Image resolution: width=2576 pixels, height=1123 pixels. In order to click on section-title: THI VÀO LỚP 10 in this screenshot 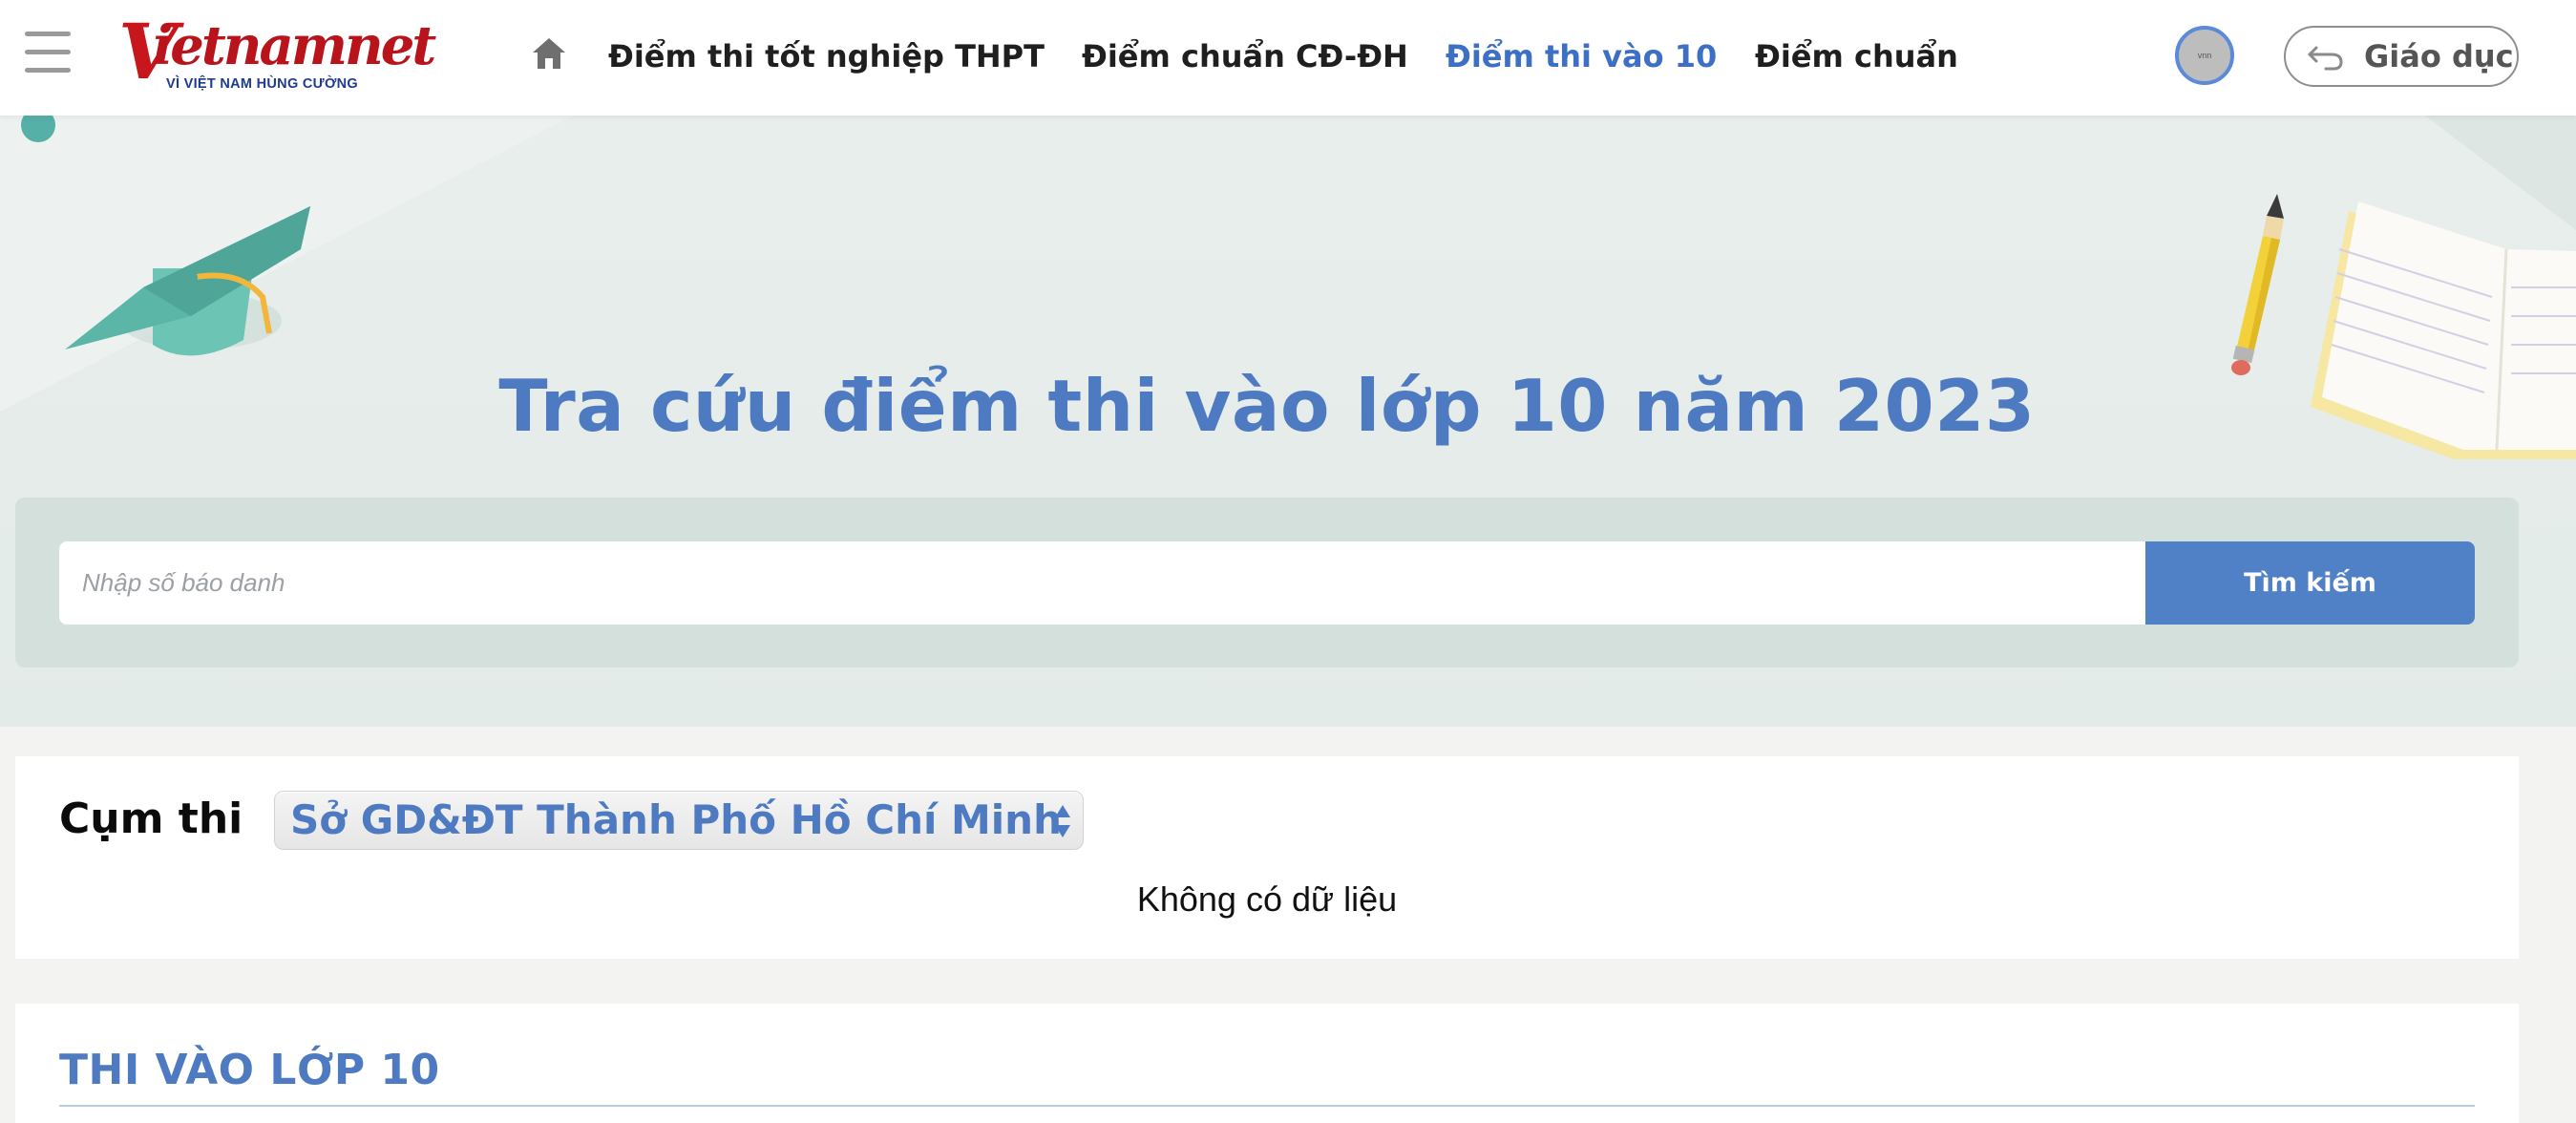, I will do `click(249, 1070)`.